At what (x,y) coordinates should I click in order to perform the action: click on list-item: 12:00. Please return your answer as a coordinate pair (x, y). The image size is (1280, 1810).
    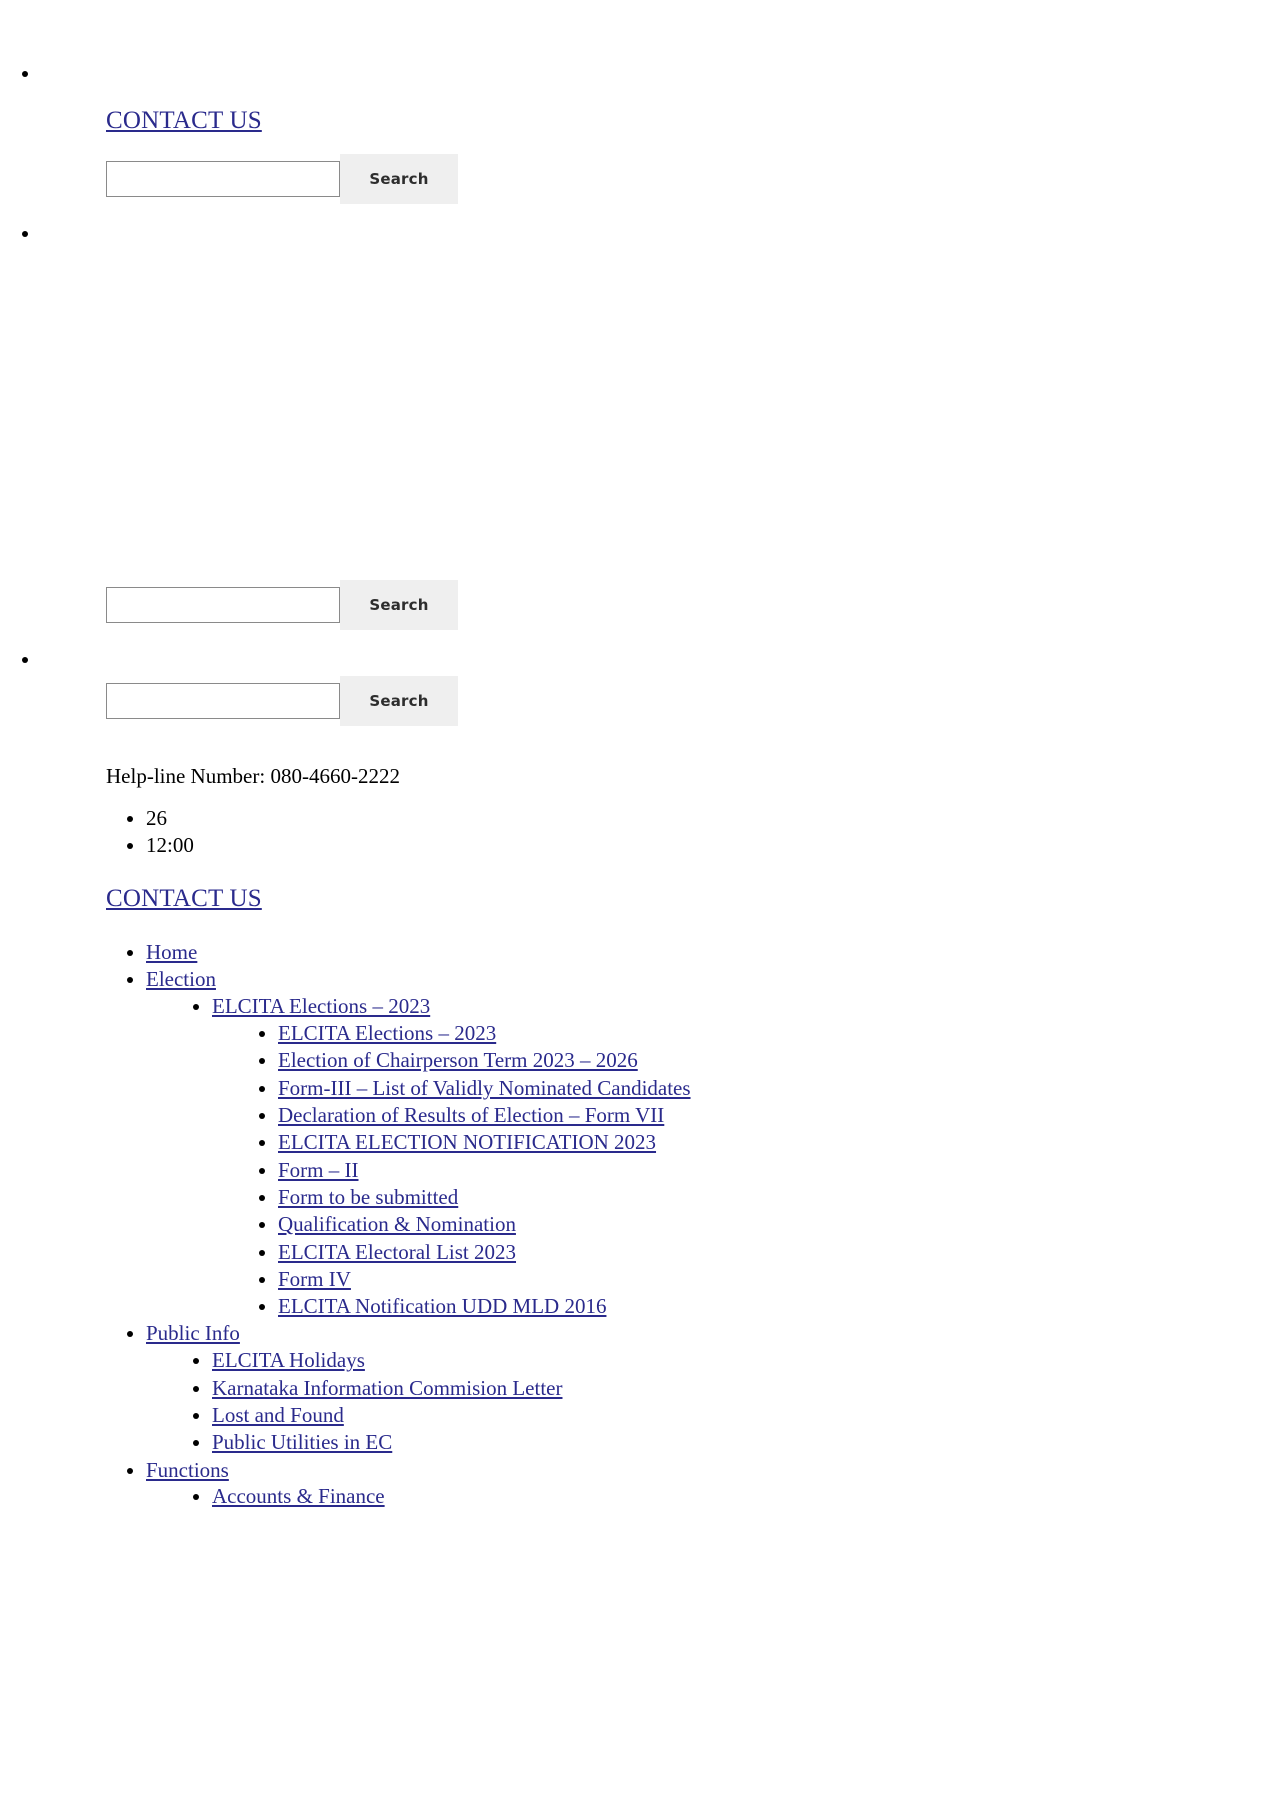
    Looking at the image, I should click on (713, 845).